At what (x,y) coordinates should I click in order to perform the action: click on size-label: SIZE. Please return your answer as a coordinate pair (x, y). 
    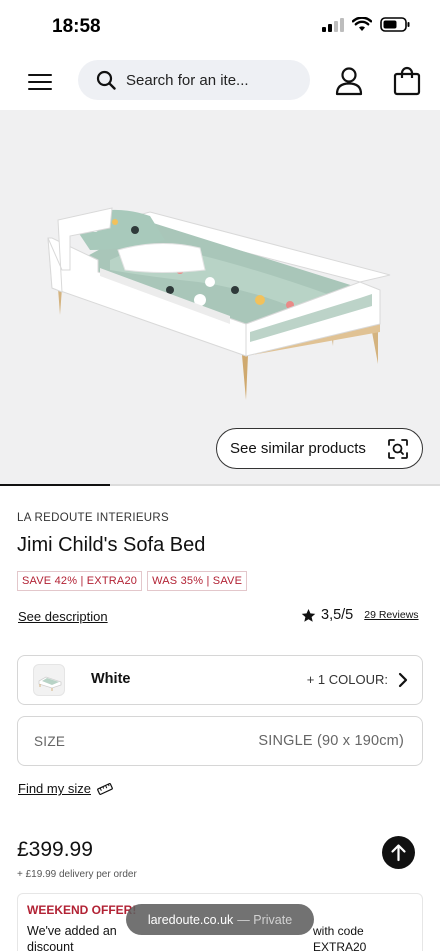
    Looking at the image, I should click on (50, 741).